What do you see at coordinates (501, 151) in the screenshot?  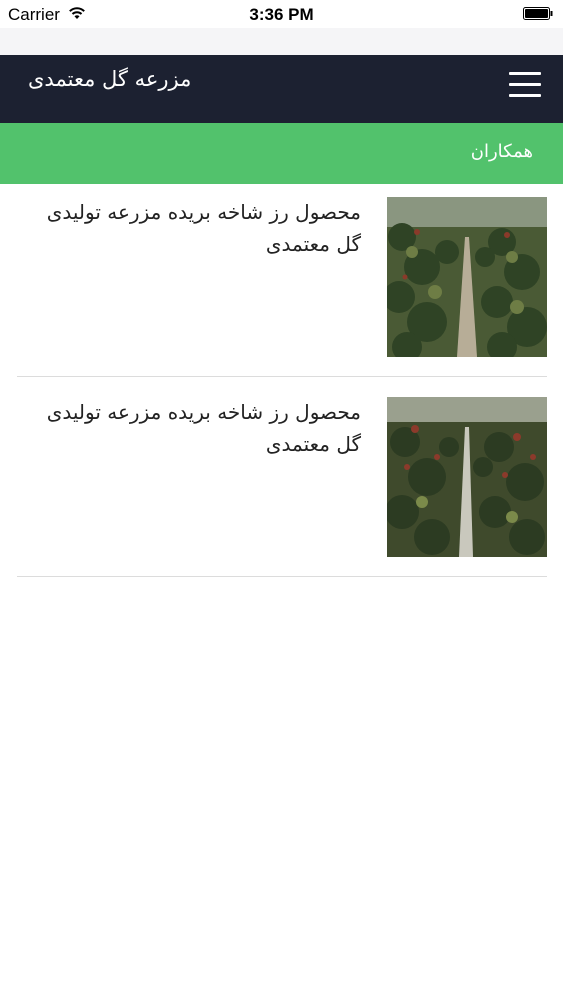 I see `section-title: همکاران` at bounding box center [501, 151].